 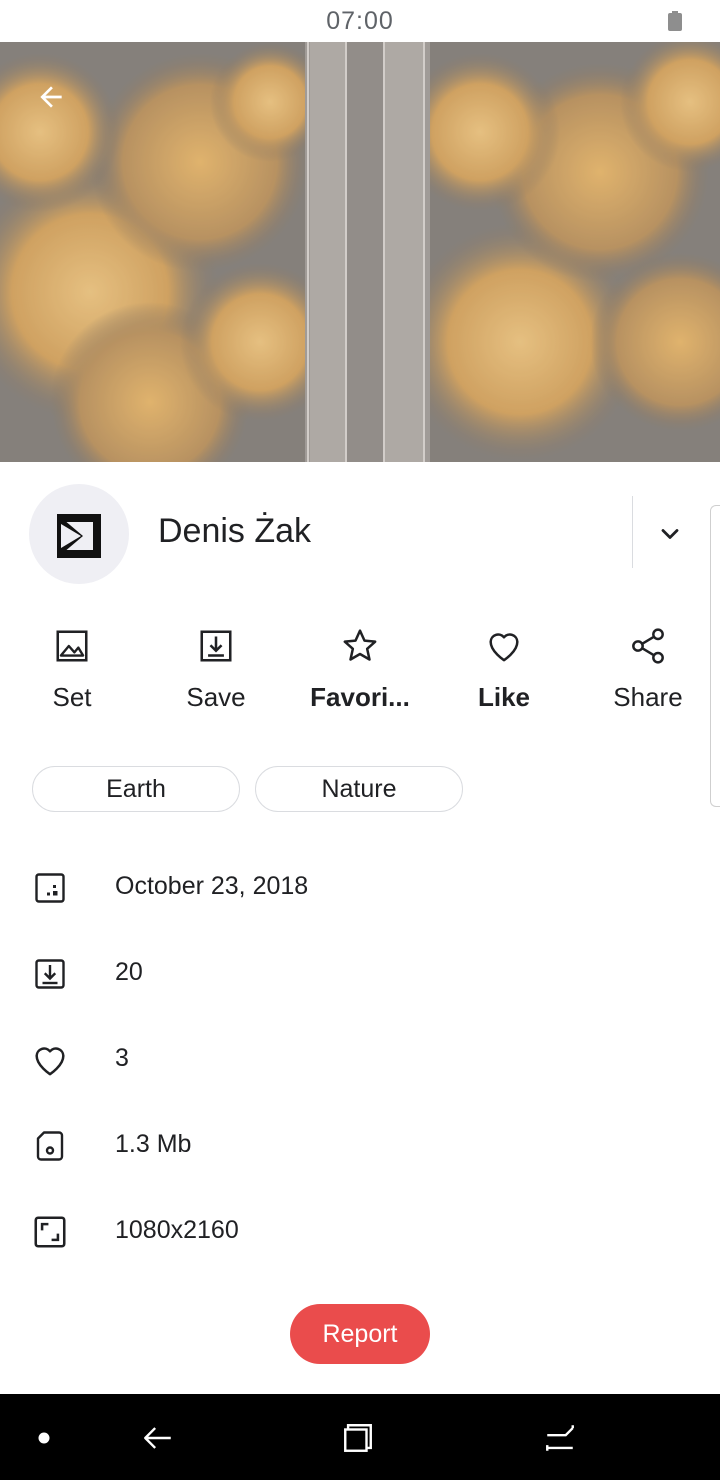 I want to click on date-icon, so click(x=50, y=888).